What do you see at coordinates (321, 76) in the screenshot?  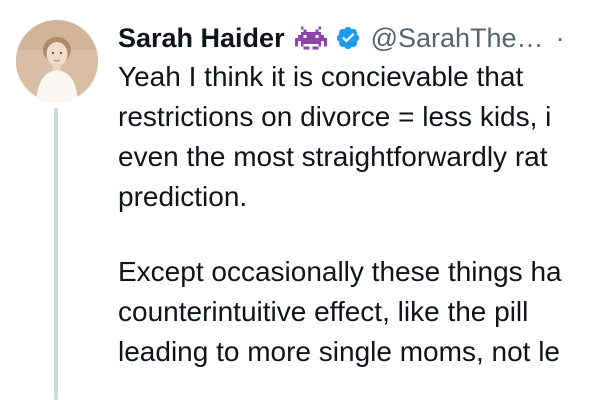 I see `tweet-line: Yeah I think it is concievable that` at bounding box center [321, 76].